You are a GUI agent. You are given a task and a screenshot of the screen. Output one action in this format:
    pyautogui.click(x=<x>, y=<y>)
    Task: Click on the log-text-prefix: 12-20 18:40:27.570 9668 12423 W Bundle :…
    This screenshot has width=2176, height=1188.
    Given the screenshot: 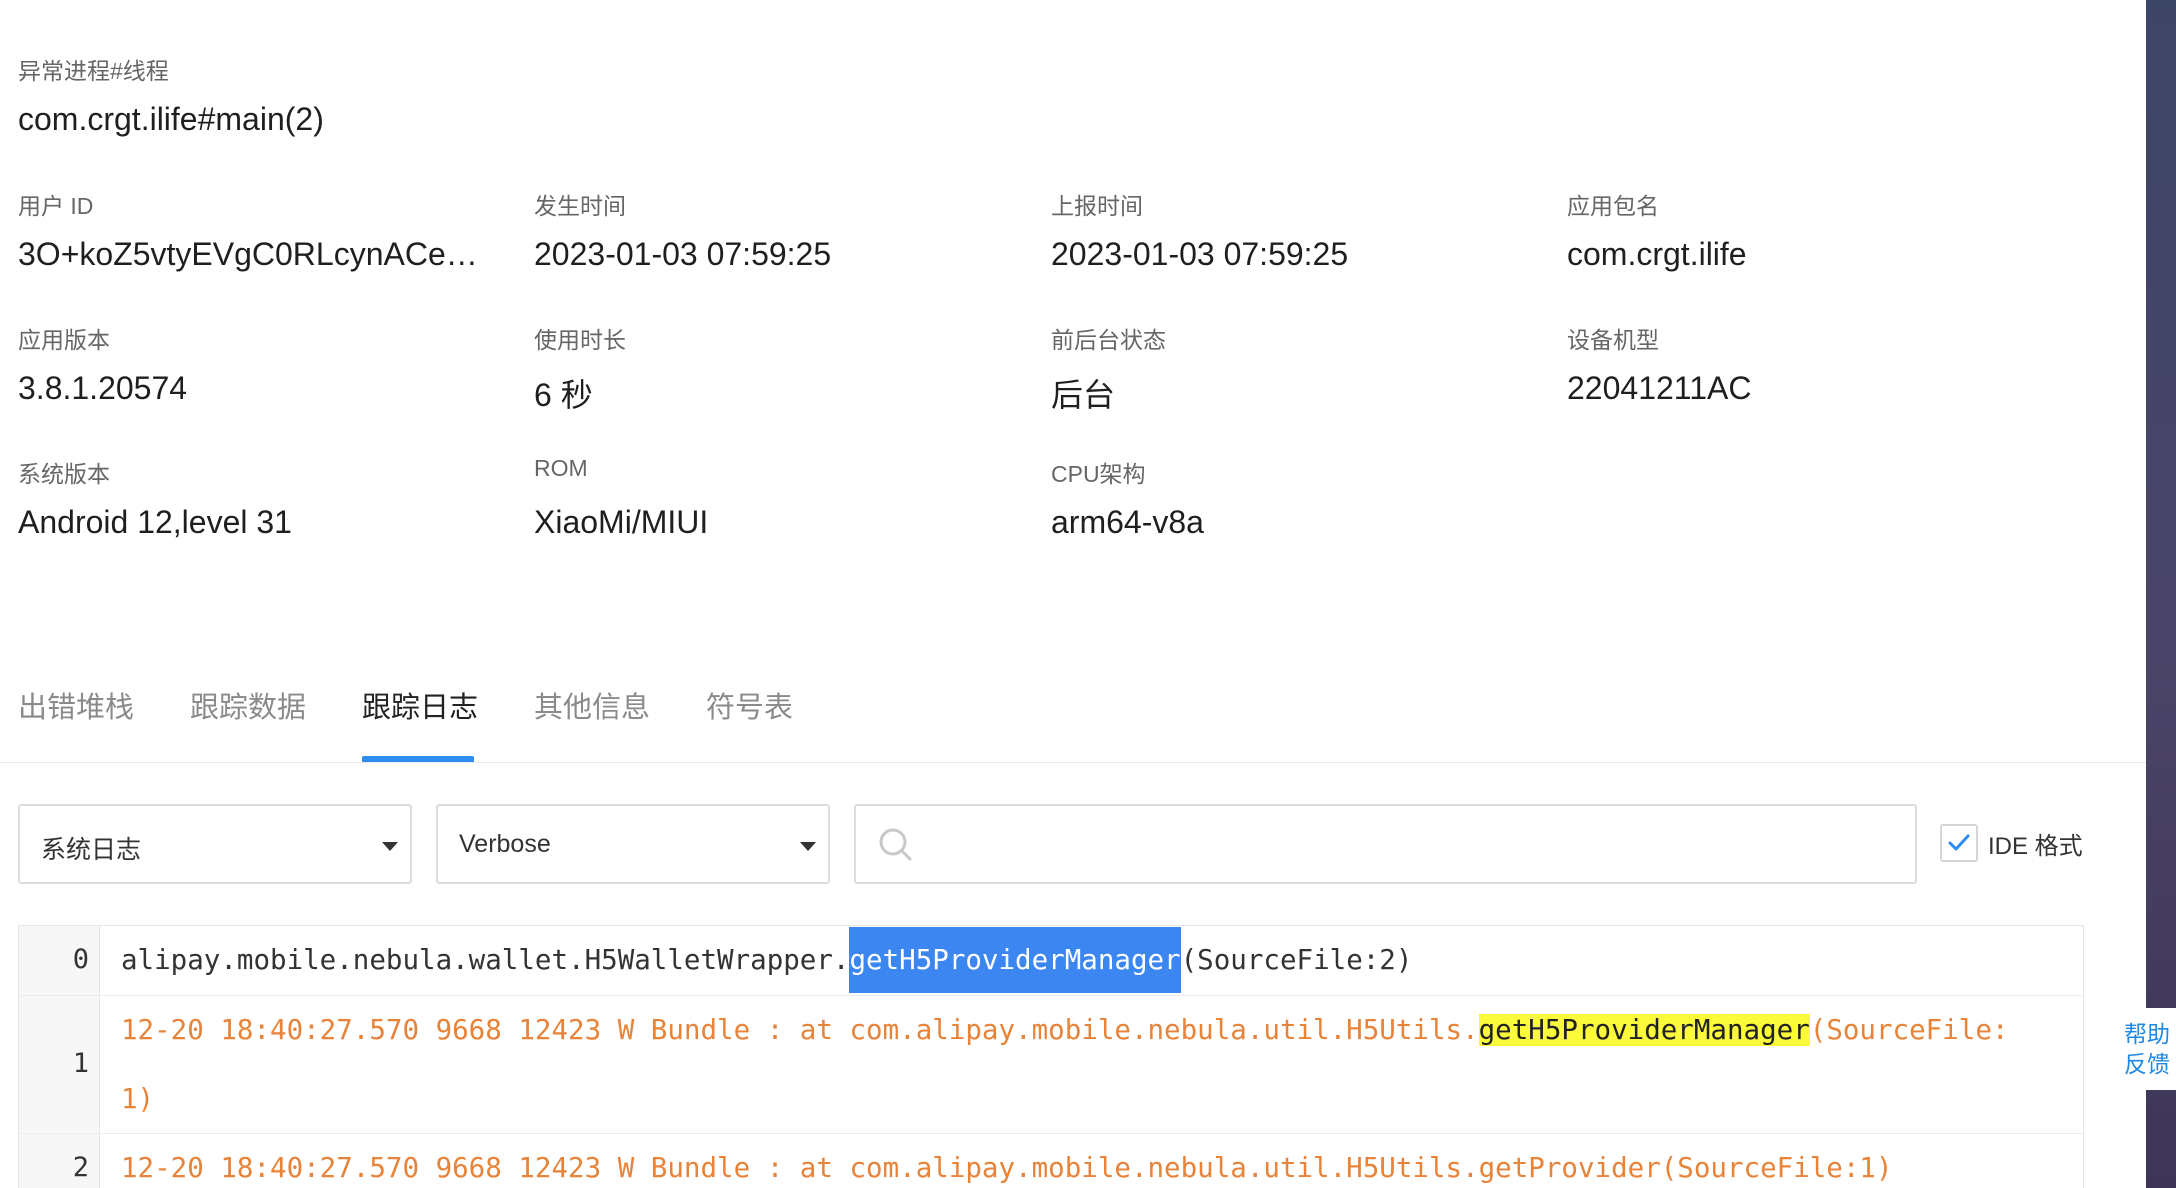 What is the action you would take?
    pyautogui.click(x=800, y=1030)
    